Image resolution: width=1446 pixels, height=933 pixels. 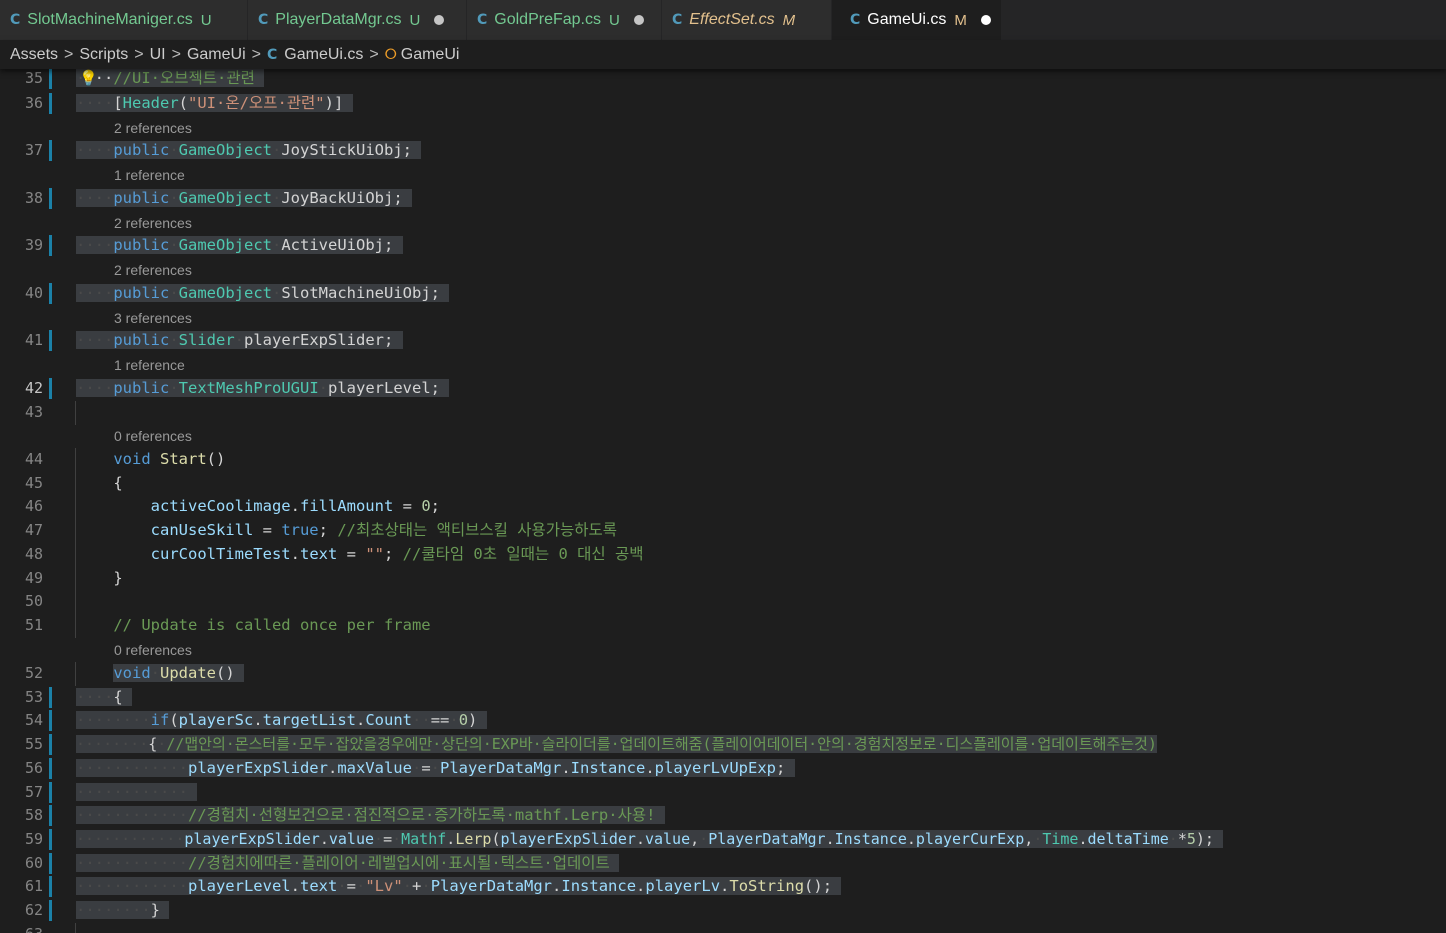 What do you see at coordinates (430, 55) in the screenshot?
I see `breadcrumb-class: GameUi` at bounding box center [430, 55].